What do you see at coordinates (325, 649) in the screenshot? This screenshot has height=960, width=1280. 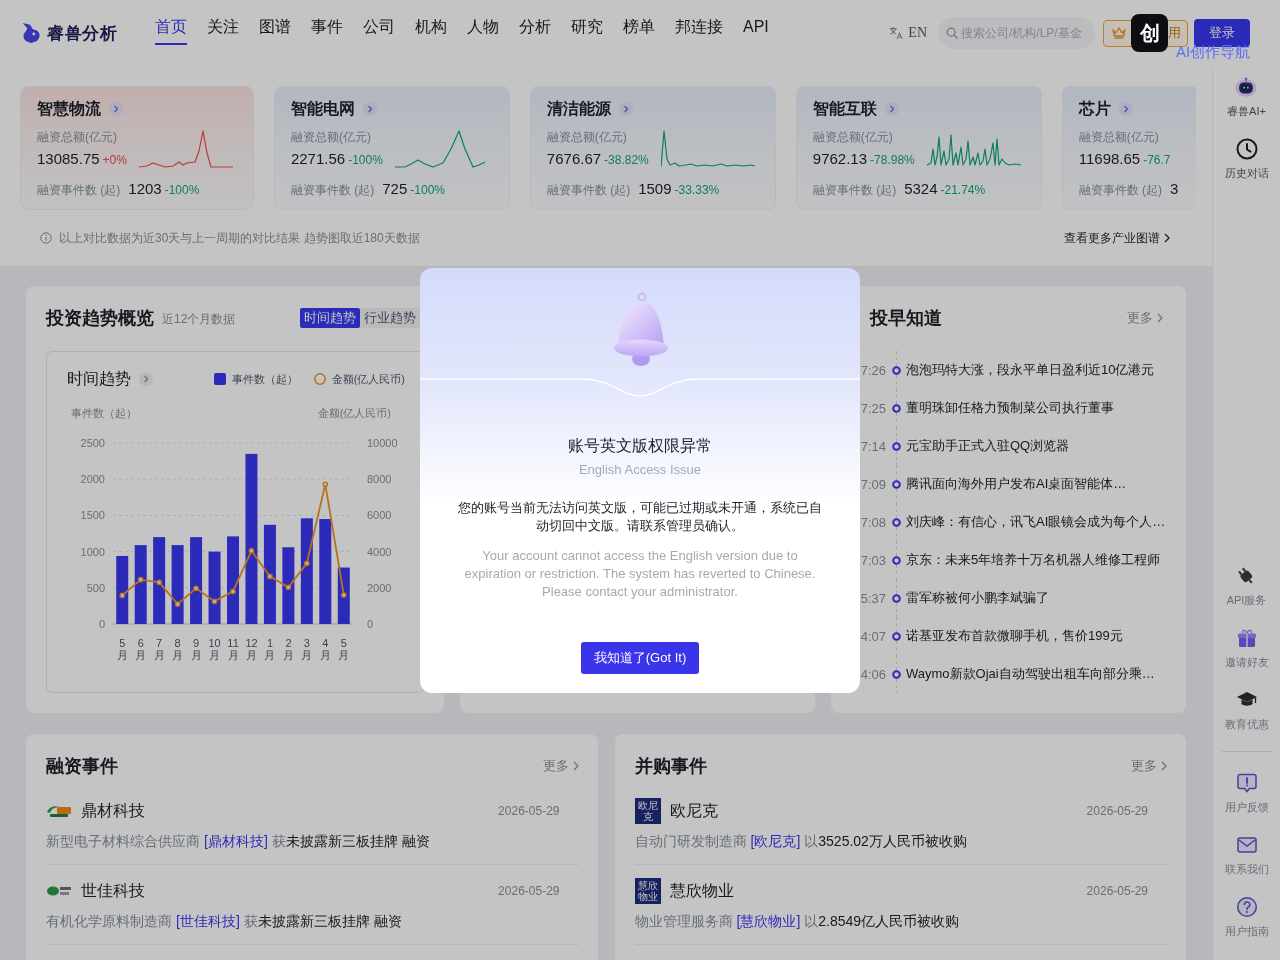 I see `axis-tick-label: 4月` at bounding box center [325, 649].